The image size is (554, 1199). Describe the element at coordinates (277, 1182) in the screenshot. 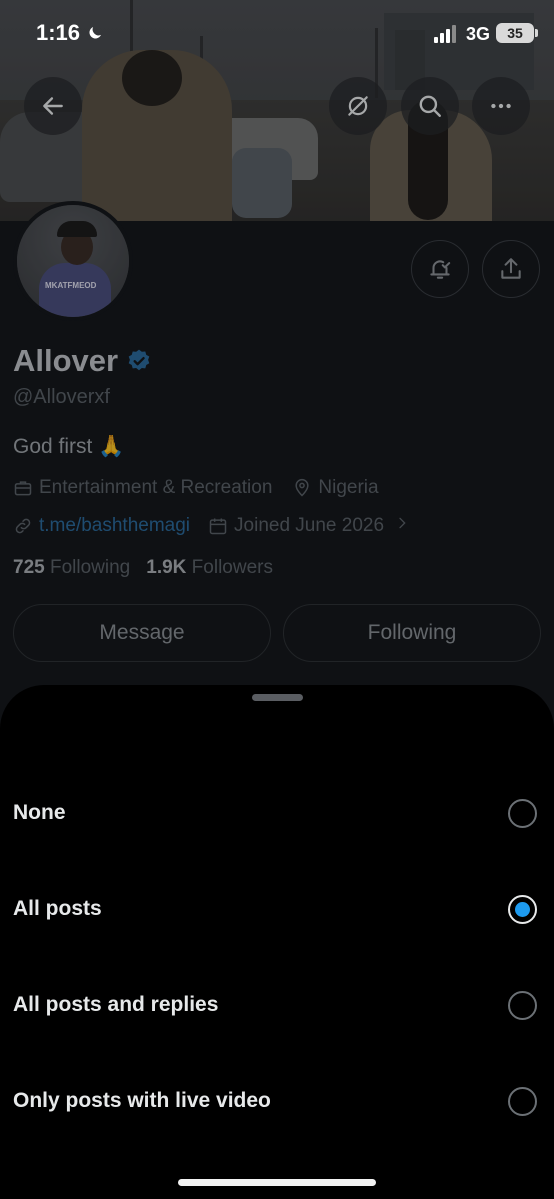

I see `home-indicator` at that location.